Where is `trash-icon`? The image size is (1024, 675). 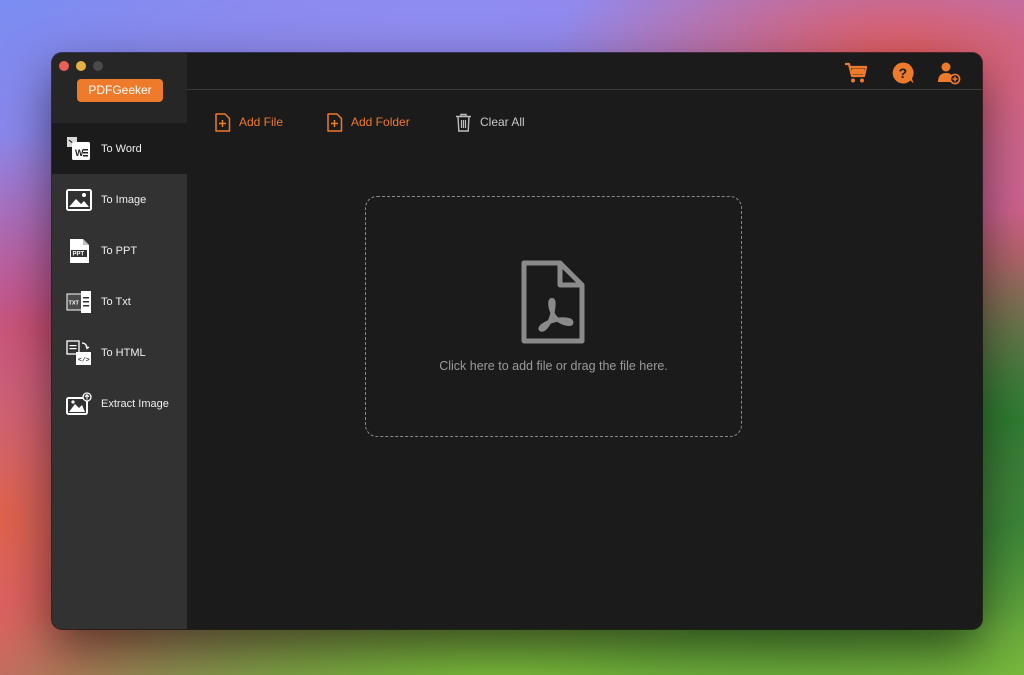
trash-icon is located at coordinates (463, 122).